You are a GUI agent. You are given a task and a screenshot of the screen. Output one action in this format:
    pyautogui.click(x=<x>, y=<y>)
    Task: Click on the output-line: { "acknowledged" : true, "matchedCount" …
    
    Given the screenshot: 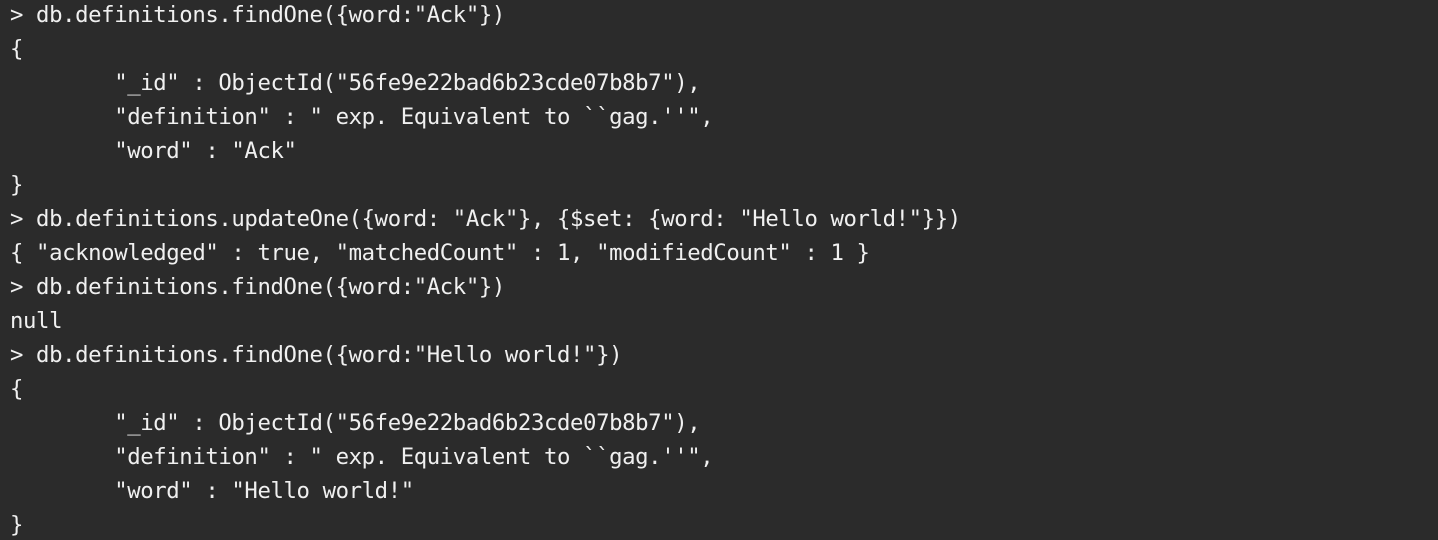 What is the action you would take?
    pyautogui.click(x=440, y=253)
    